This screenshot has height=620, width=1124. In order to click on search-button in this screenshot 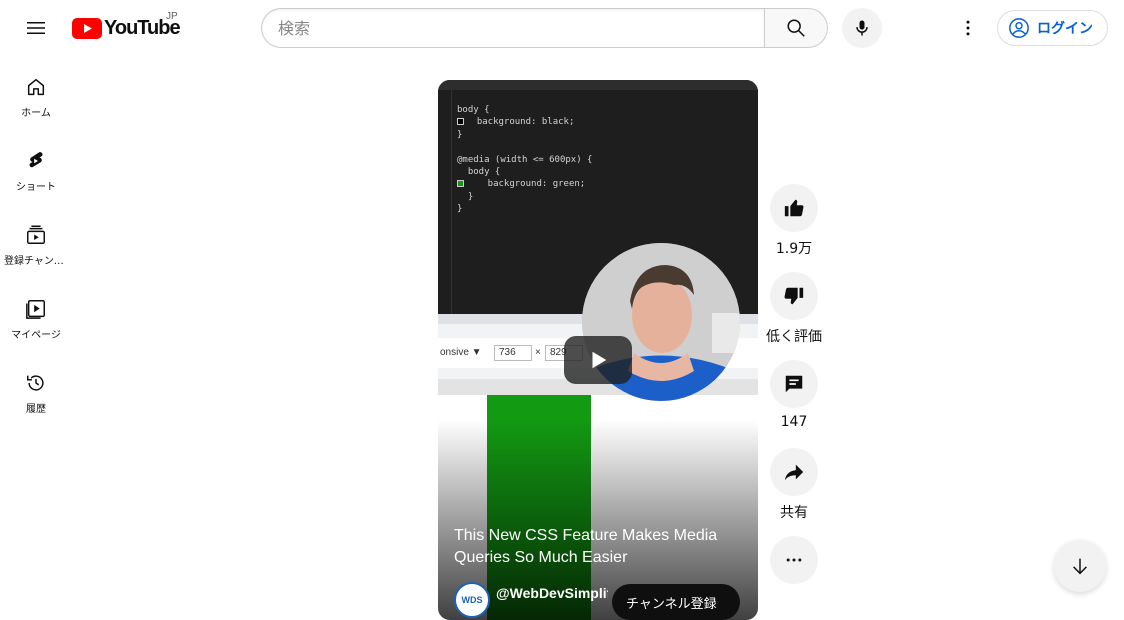, I will do `click(796, 28)`.